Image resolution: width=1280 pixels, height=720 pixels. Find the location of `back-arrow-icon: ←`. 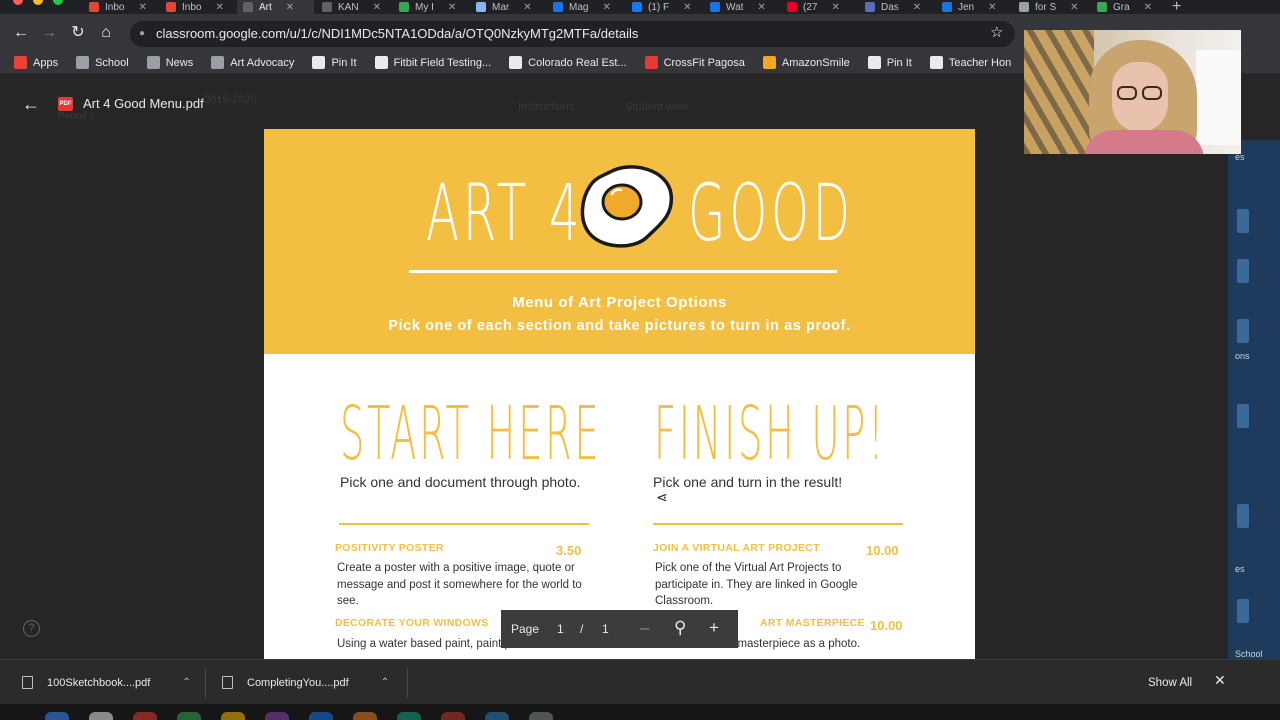

back-arrow-icon: ← is located at coordinates (31, 104).